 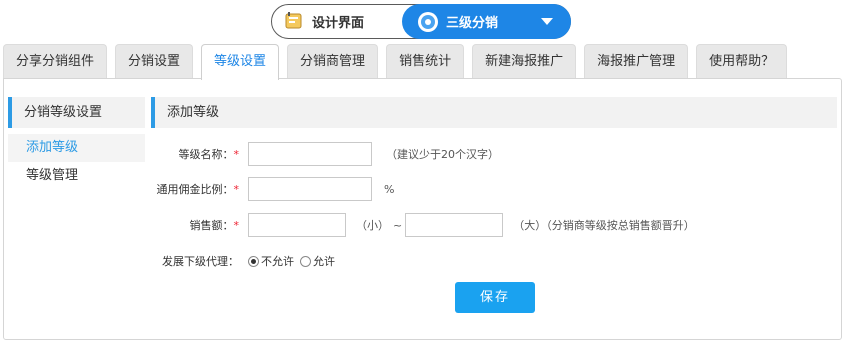 I want to click on level-name-label-wrap: 等级名称：*, so click(x=194, y=154).